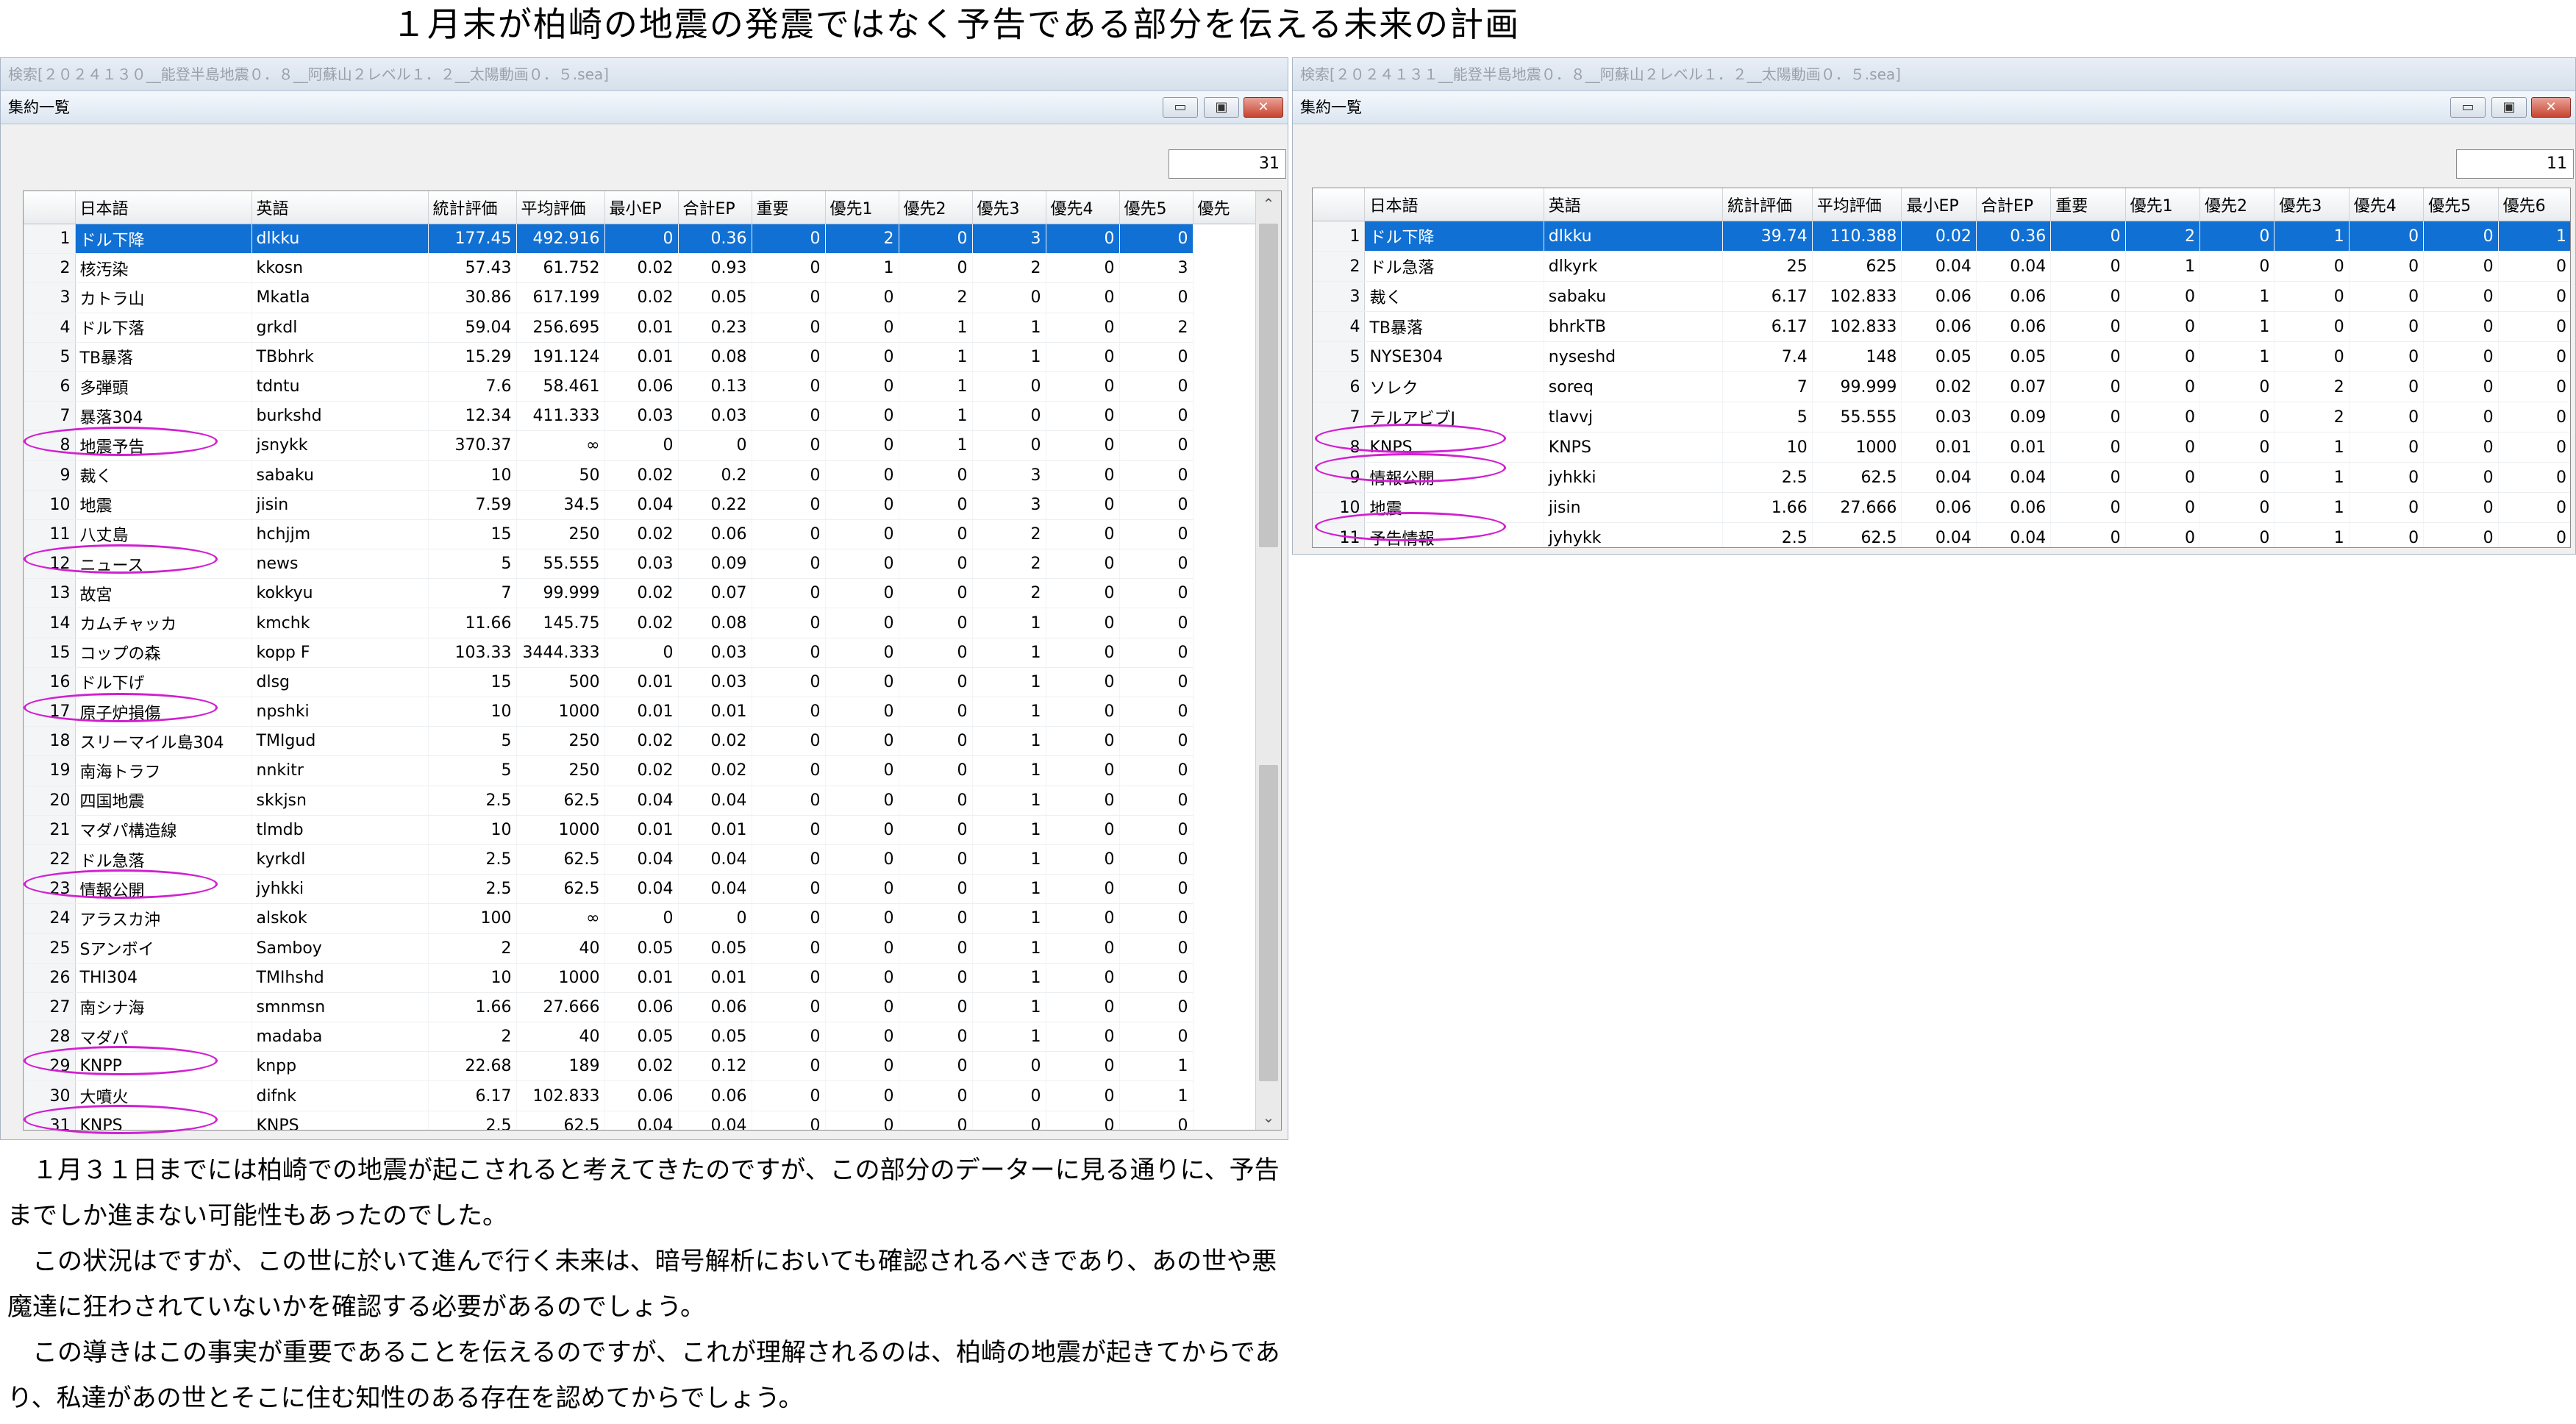  What do you see at coordinates (640, 534) in the screenshot?
I see `table-row: 11 八丈島 hchjjm 15 250 0.02 0.06 0 0 0 2 0 0` at bounding box center [640, 534].